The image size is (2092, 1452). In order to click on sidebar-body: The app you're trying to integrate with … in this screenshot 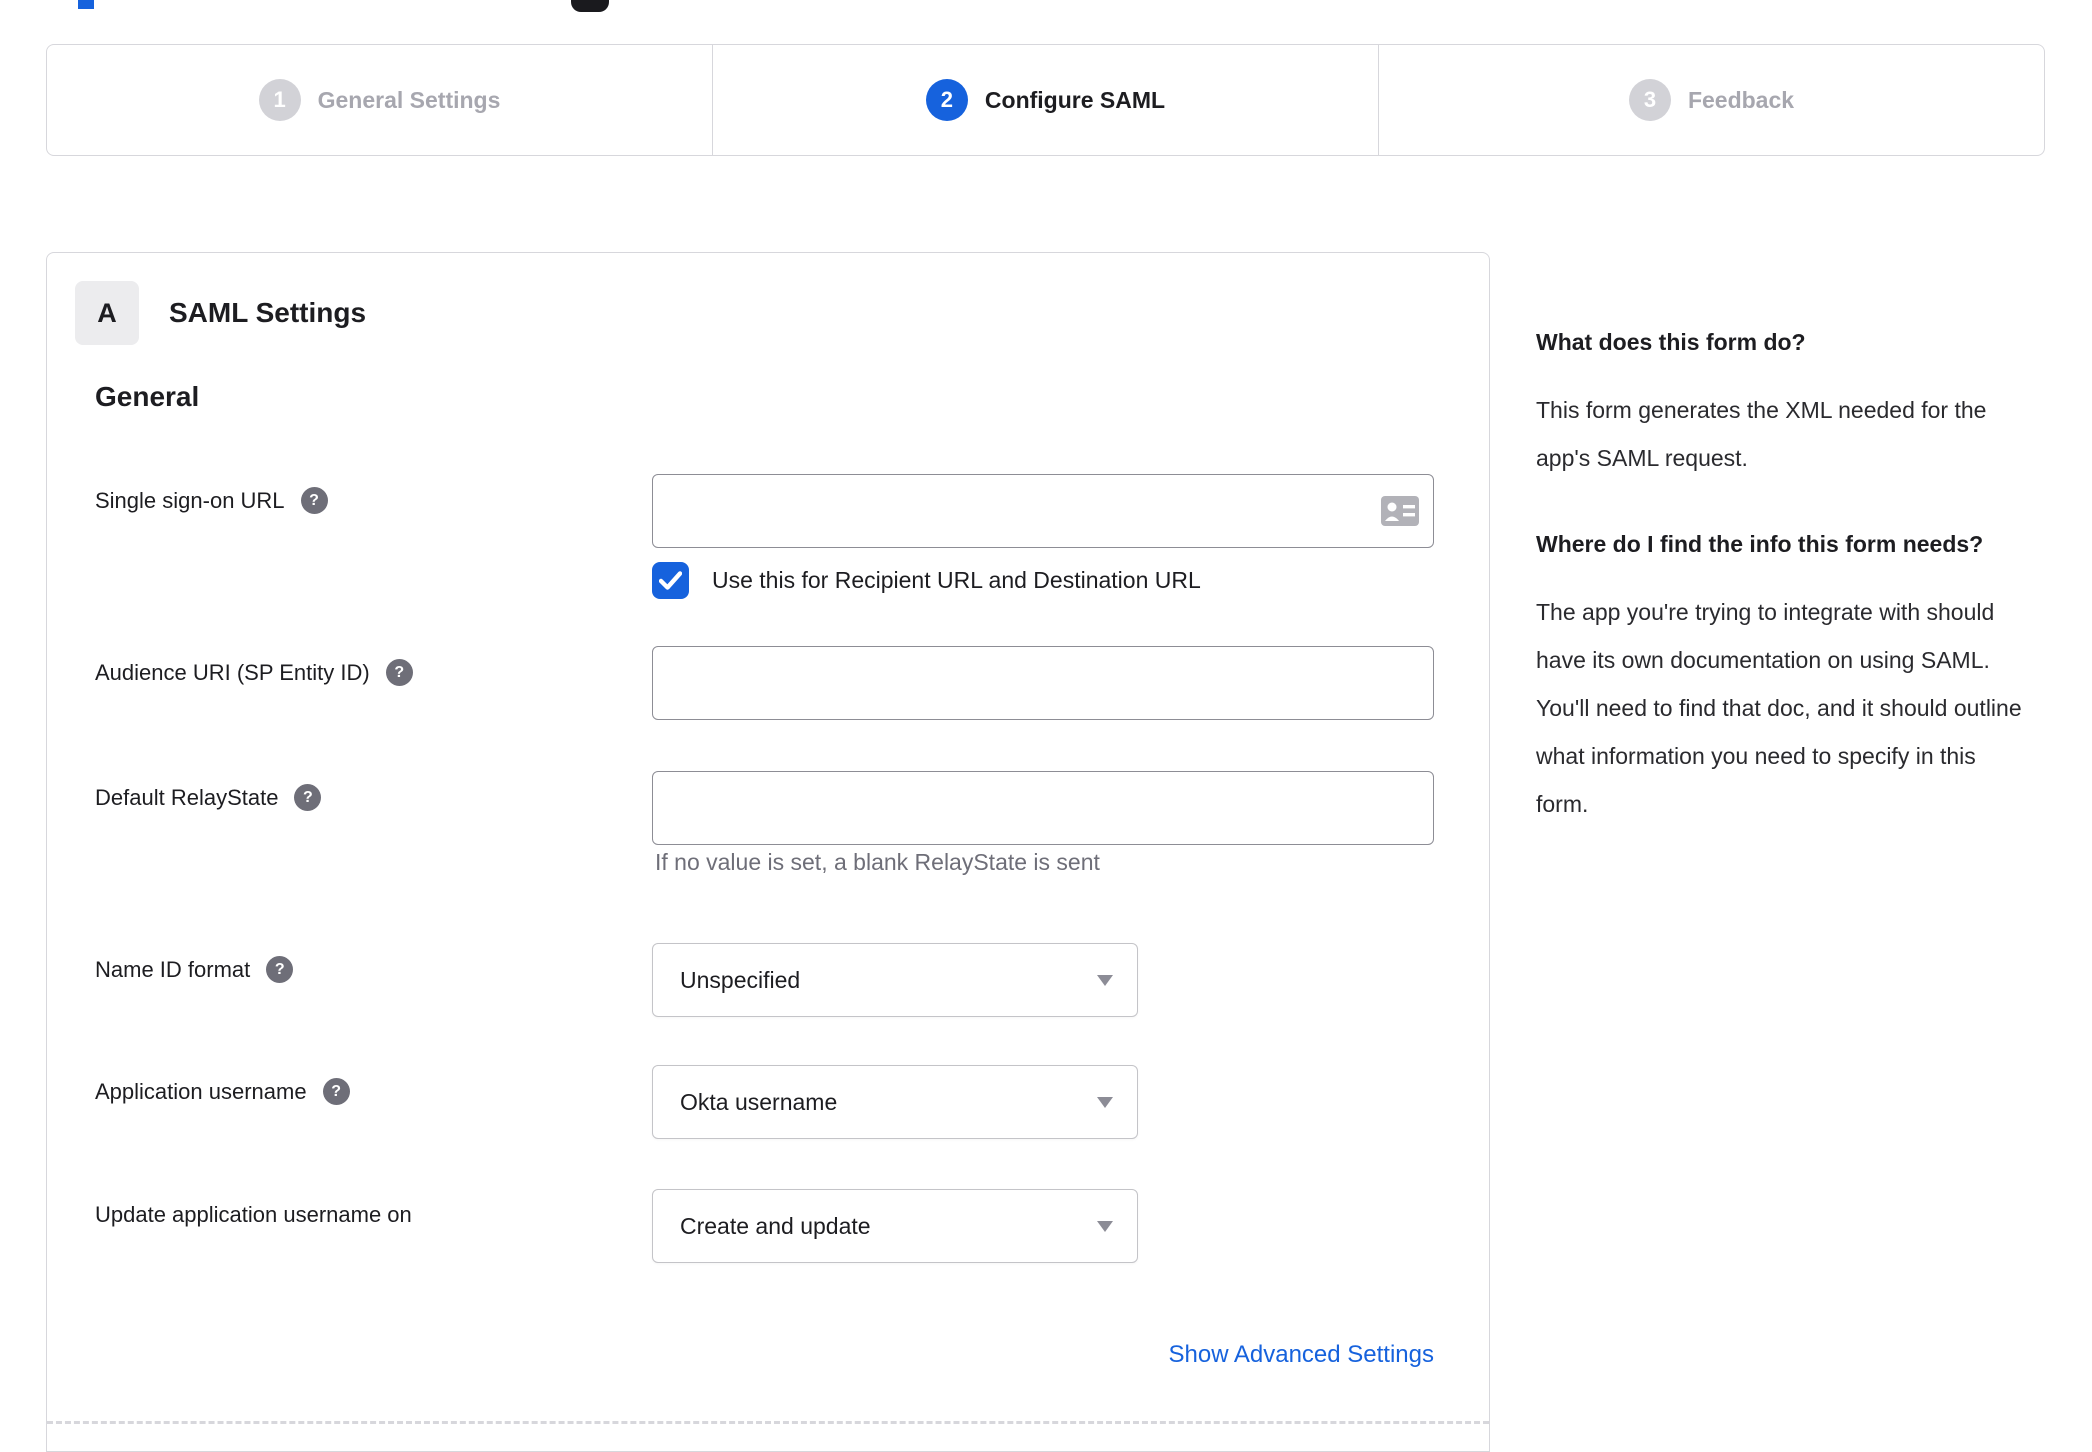, I will do `click(1779, 708)`.